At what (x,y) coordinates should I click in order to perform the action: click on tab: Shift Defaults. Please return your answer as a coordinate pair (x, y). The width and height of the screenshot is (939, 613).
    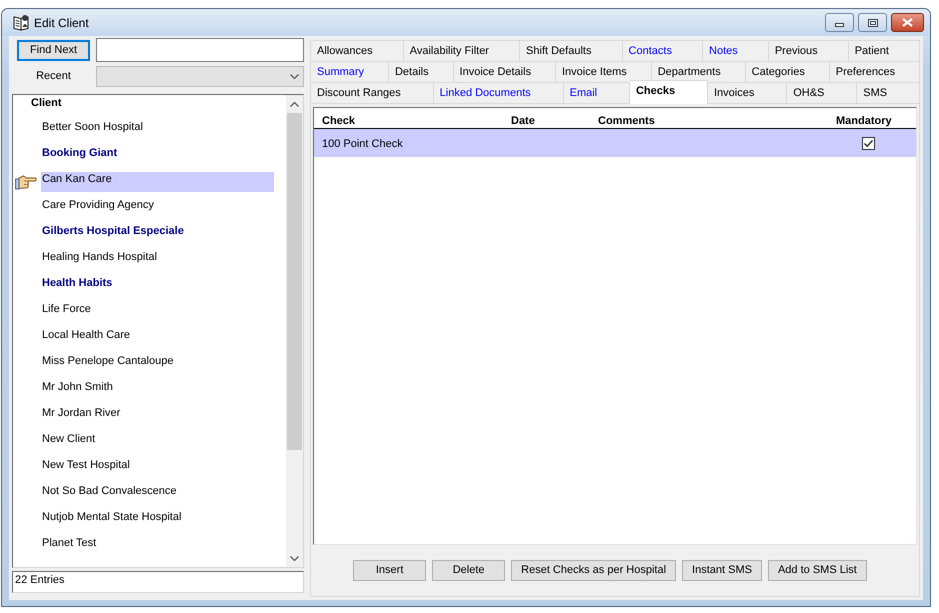
    Looking at the image, I should click on (571, 50).